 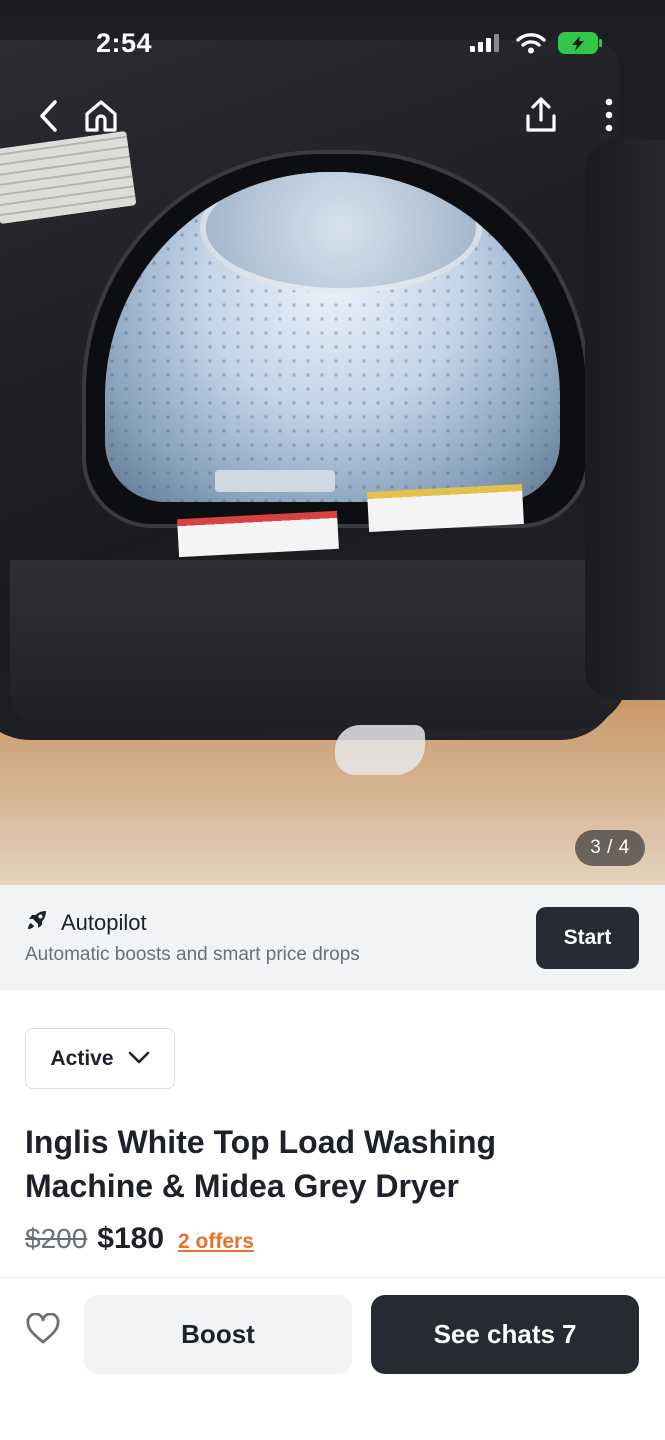 What do you see at coordinates (56, 1238) in the screenshot?
I see `original-price: $200` at bounding box center [56, 1238].